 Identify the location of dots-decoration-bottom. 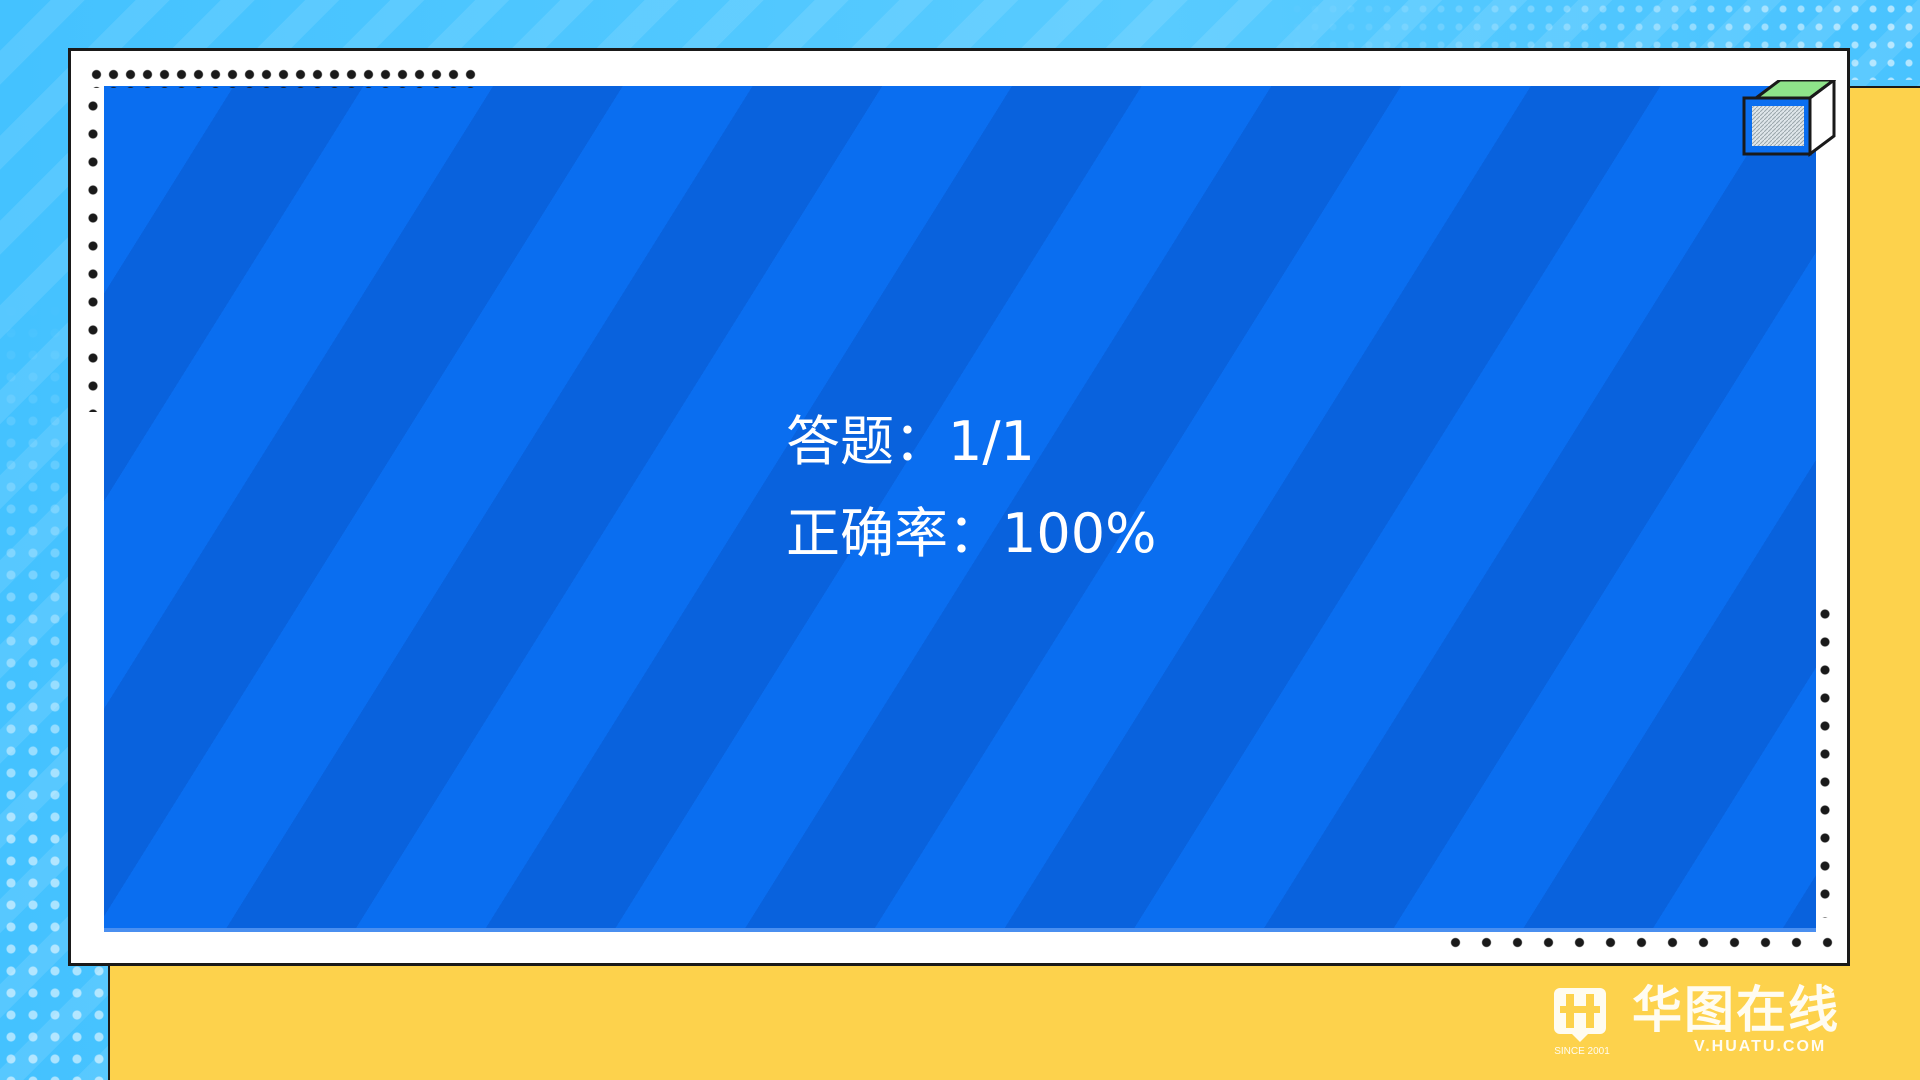
(1637, 944).